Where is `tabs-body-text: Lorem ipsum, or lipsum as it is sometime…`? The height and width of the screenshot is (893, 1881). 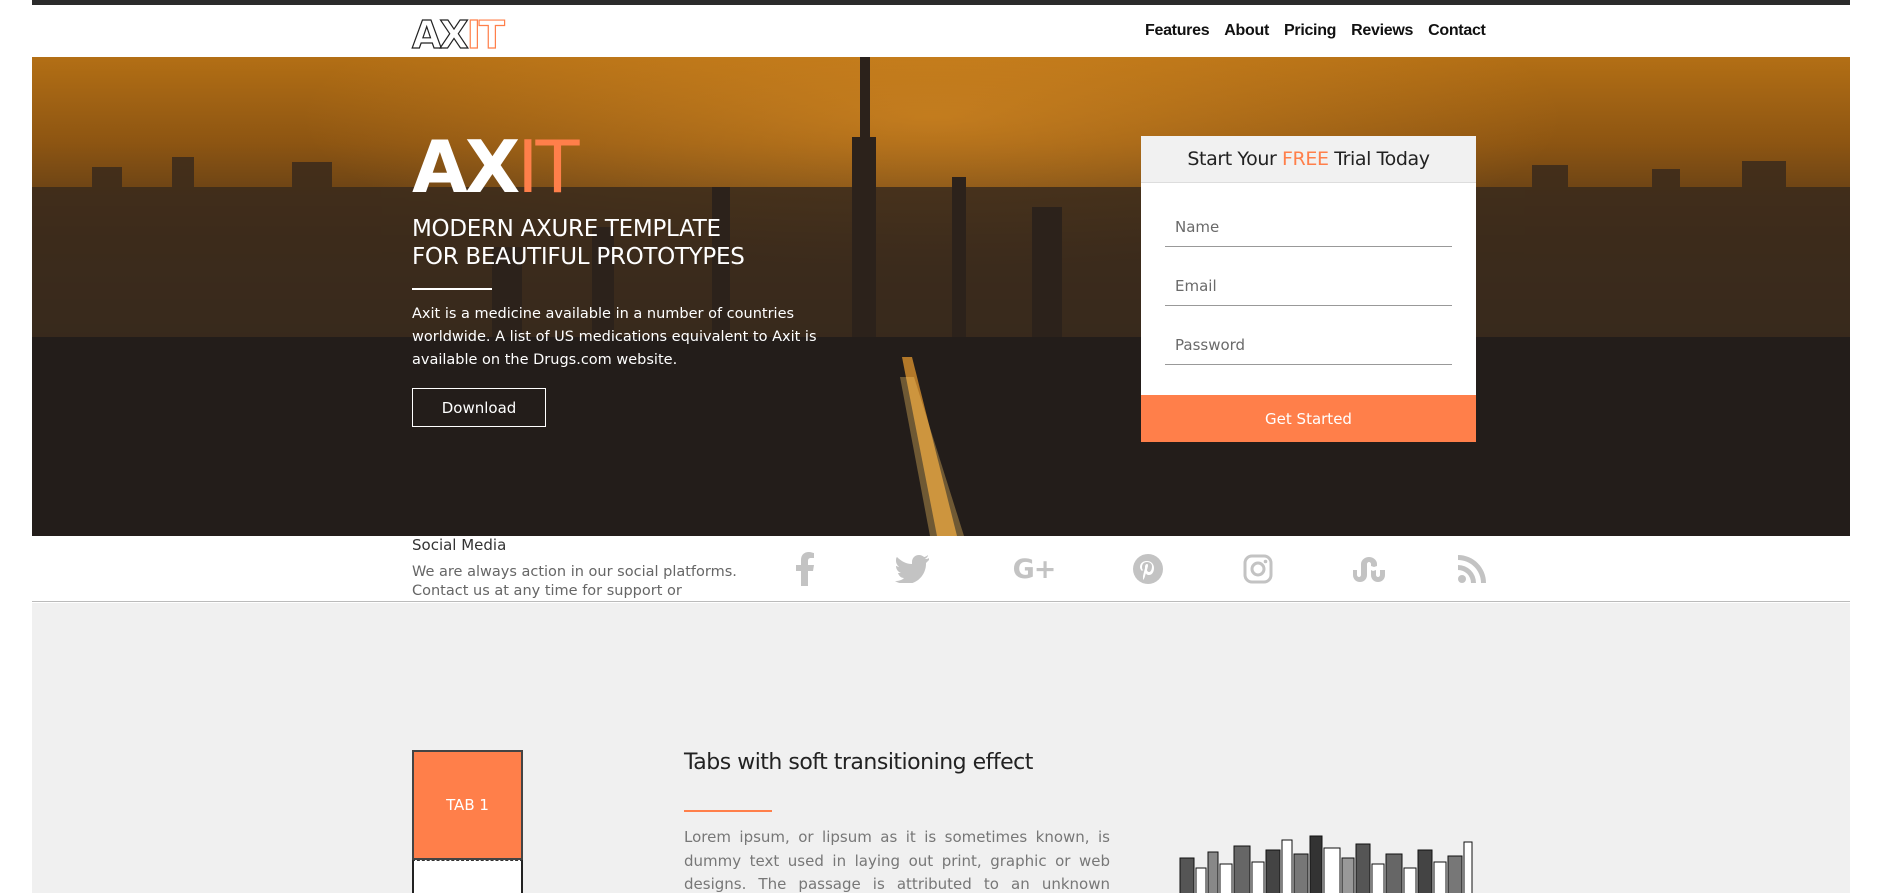
tabs-body-text: Lorem ipsum, or lipsum as it is sometime… is located at coordinates (897, 860).